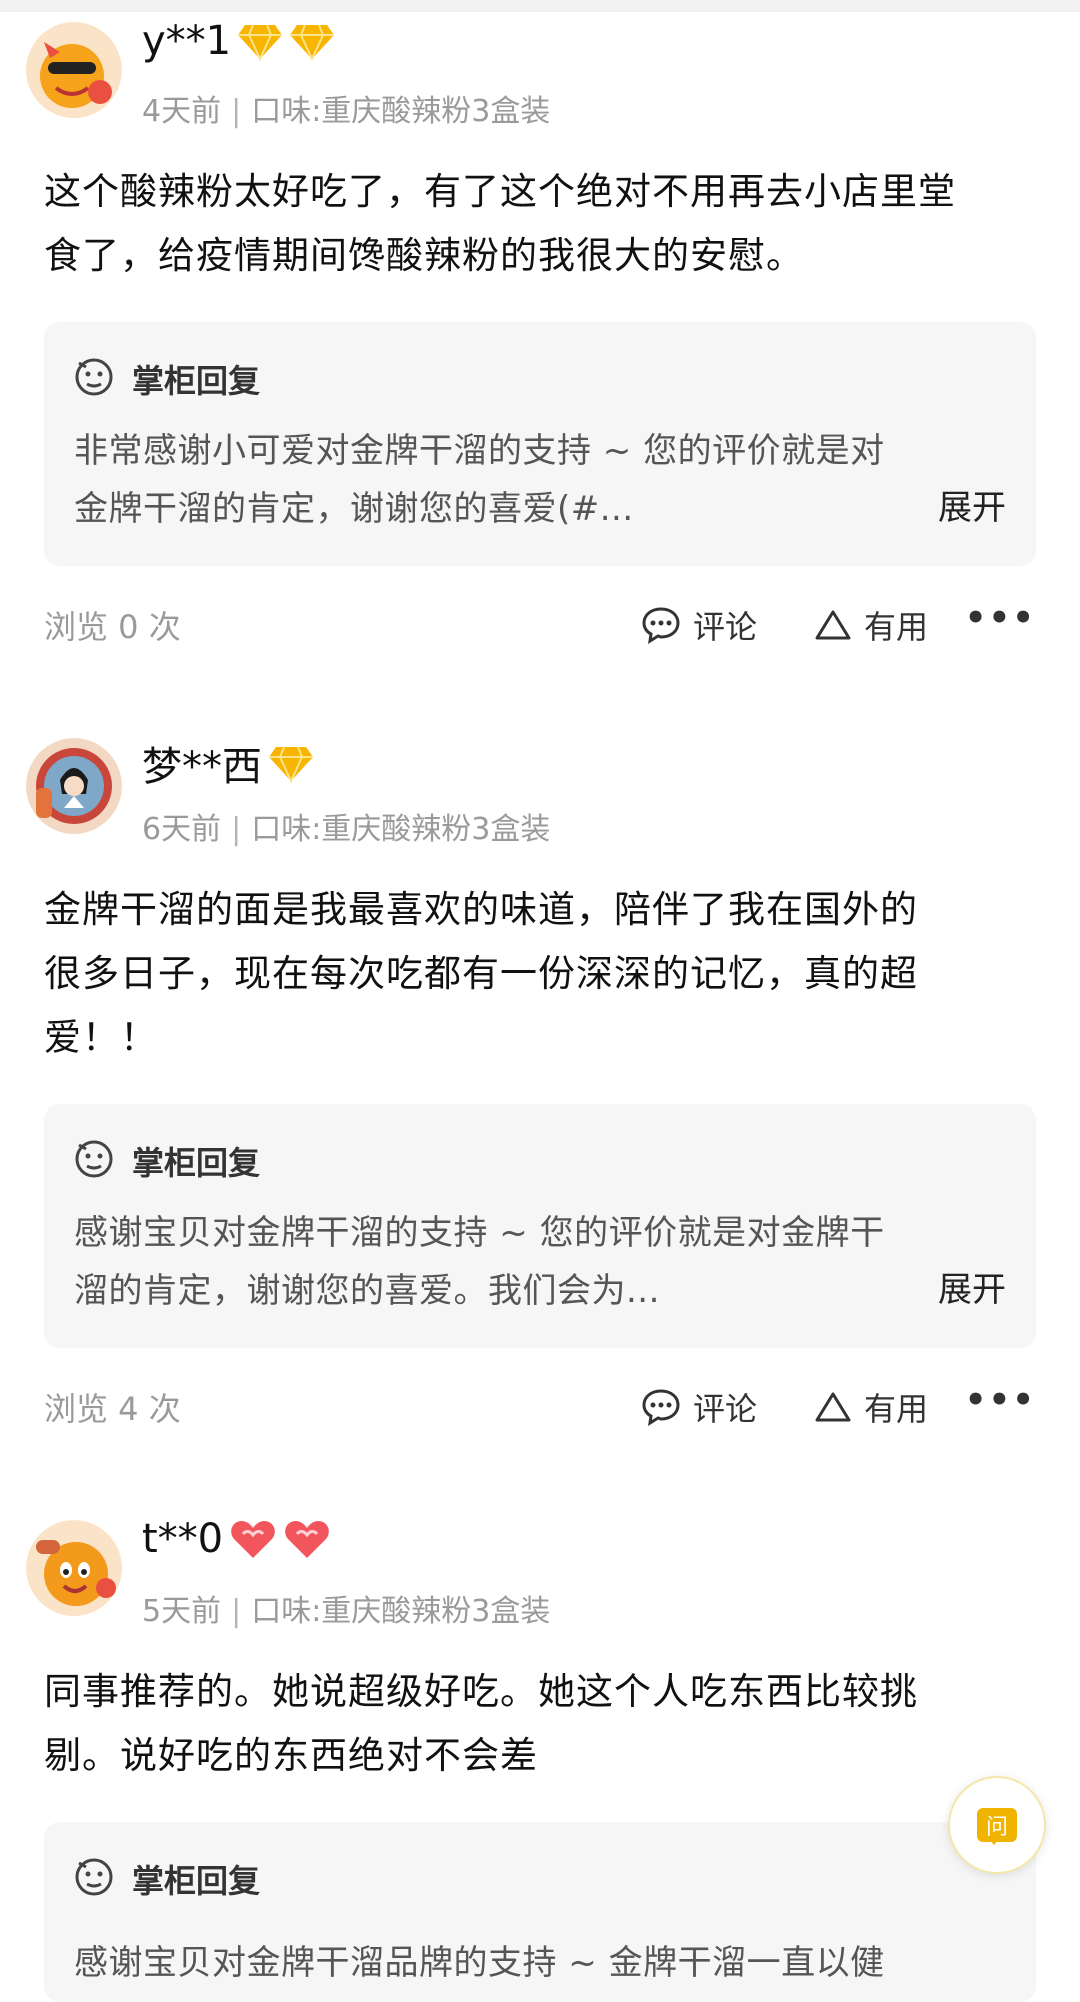 This screenshot has width=1080, height=2002. What do you see at coordinates (540, 1912) in the screenshot?
I see `shop-reply: 掌柜回复 感谢宝贝对金牌干溜品牌的支持 ~ 金牌干溜一直以健` at bounding box center [540, 1912].